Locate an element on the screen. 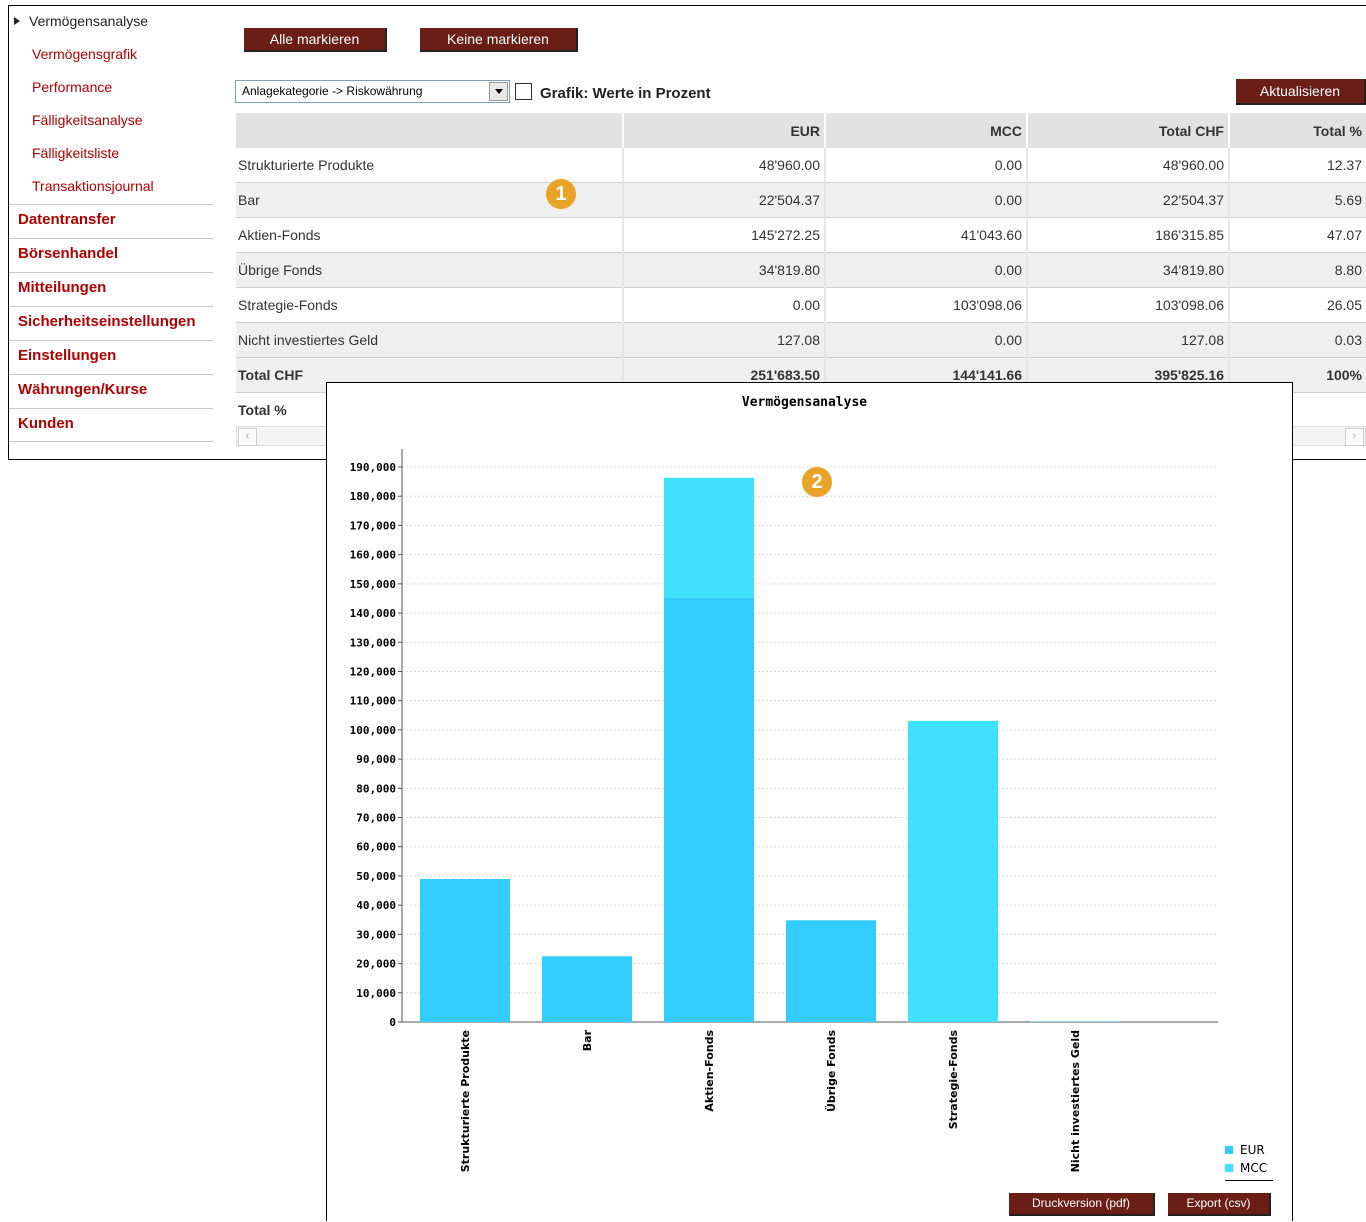 This screenshot has width=1366, height=1222. table-cell: Strategie-Fonds is located at coordinates (429, 305).